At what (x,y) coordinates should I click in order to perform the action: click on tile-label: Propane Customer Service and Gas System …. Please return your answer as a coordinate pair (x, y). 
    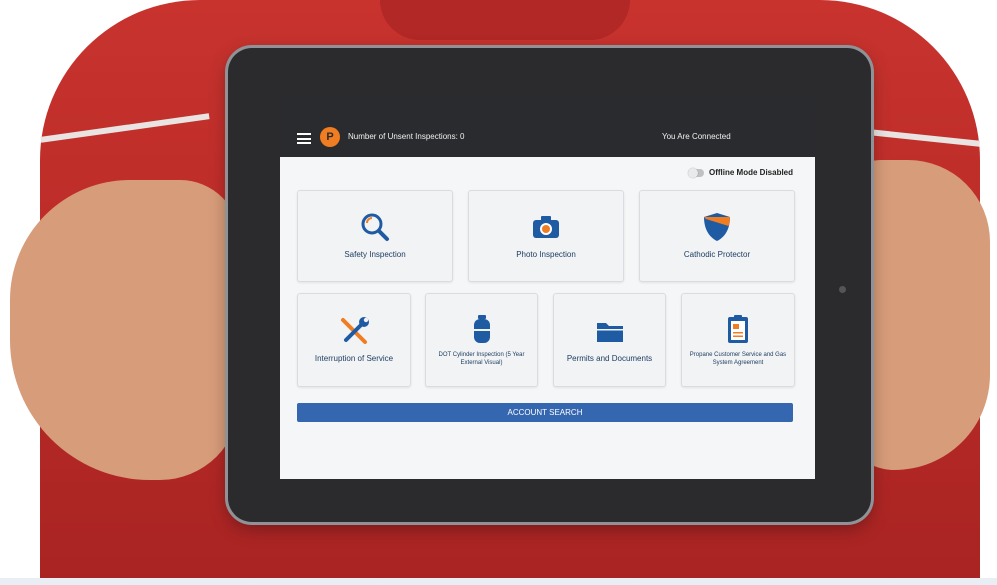
    Looking at the image, I should click on (738, 359).